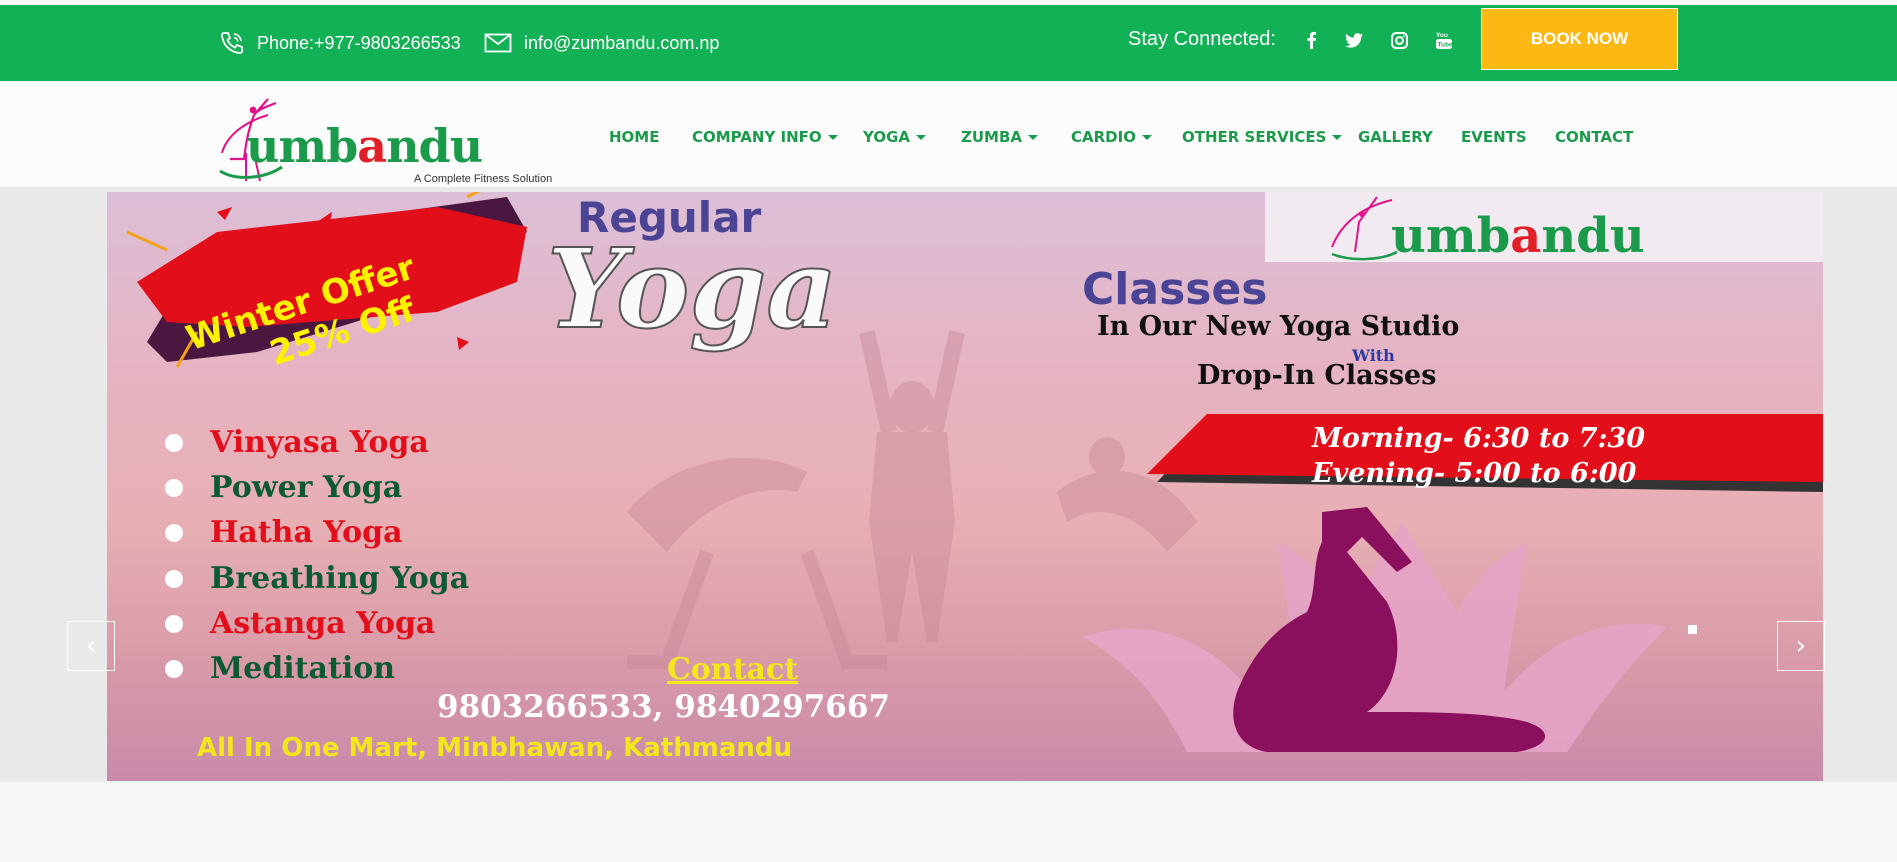 This screenshot has height=862, width=1897. What do you see at coordinates (1692, 629) in the screenshot?
I see `slider-indicator-dot` at bounding box center [1692, 629].